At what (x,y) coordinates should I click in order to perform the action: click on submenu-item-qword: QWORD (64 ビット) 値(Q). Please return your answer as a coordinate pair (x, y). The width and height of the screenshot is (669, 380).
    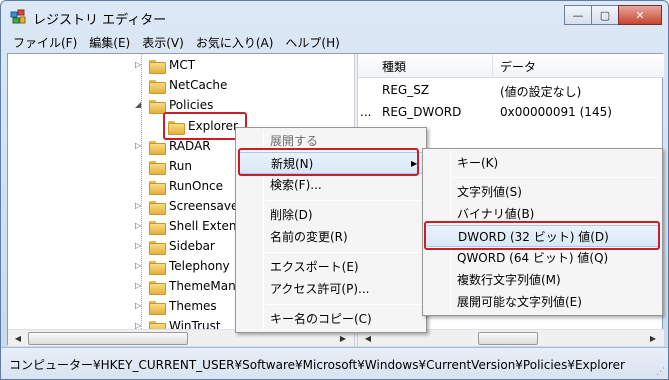
    Looking at the image, I should click on (542, 258).